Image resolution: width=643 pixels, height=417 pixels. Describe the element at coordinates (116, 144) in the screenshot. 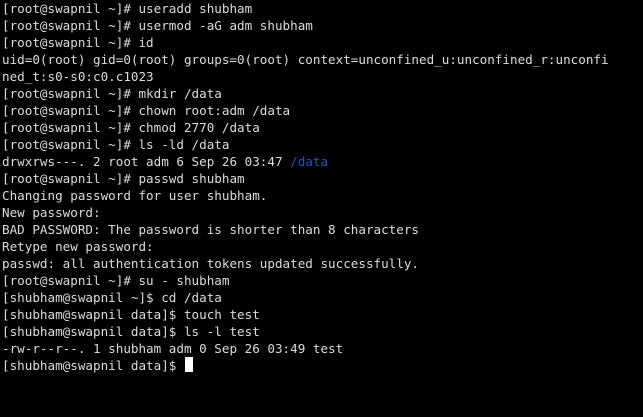

I see `terminal-line-text: [root@swapnil ~]# ls -ld /data` at that location.